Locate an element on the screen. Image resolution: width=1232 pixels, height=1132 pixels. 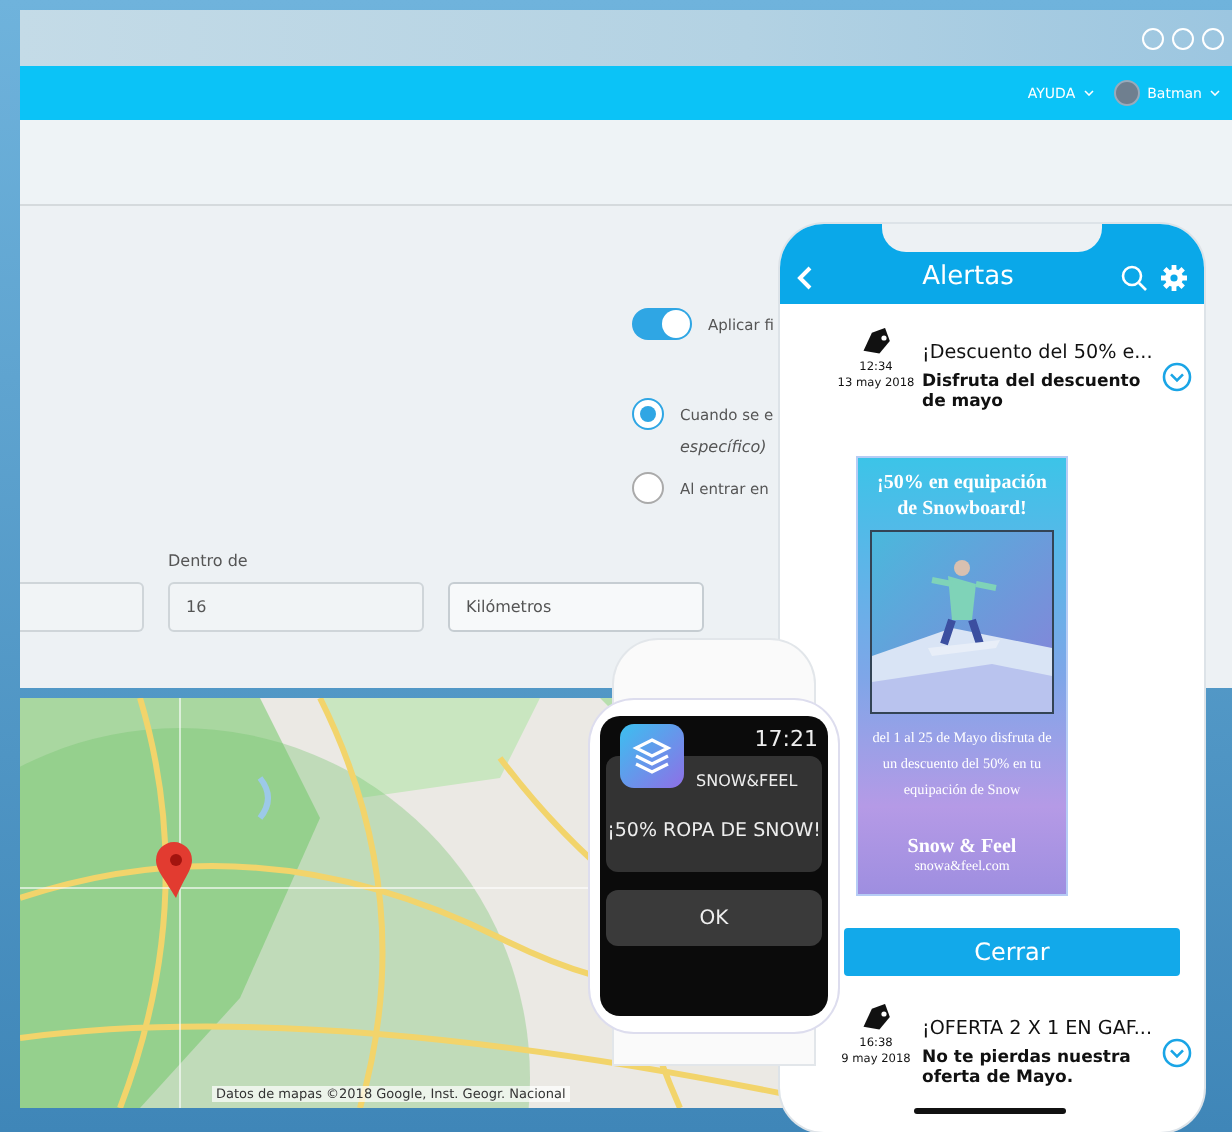
field-label: Dentro de is located at coordinates (209, 561).